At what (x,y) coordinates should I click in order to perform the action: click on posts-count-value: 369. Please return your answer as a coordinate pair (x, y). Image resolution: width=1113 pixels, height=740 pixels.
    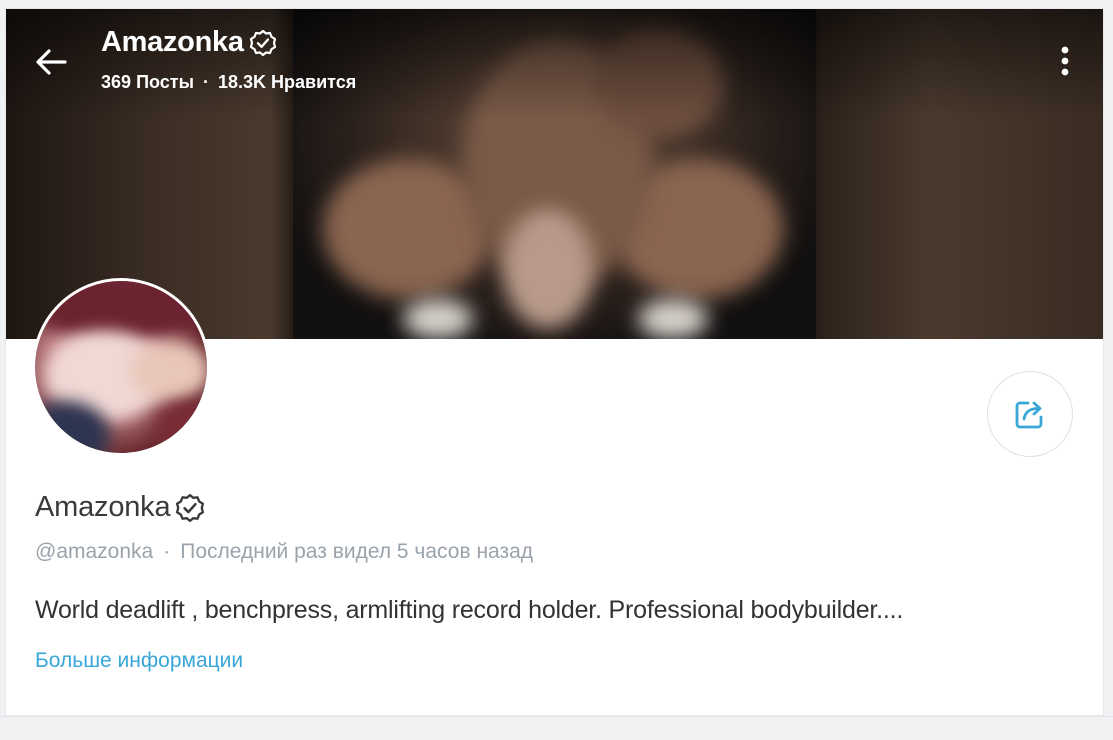
    Looking at the image, I should click on (116, 82).